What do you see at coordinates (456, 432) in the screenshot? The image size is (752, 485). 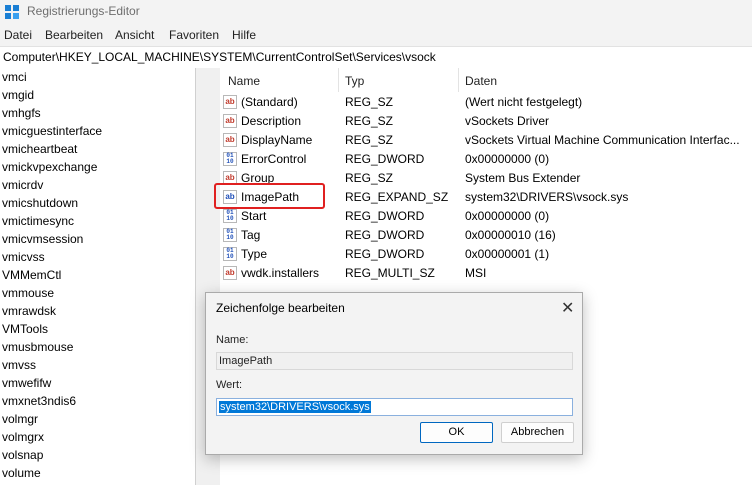 I see `ok-button: OK` at bounding box center [456, 432].